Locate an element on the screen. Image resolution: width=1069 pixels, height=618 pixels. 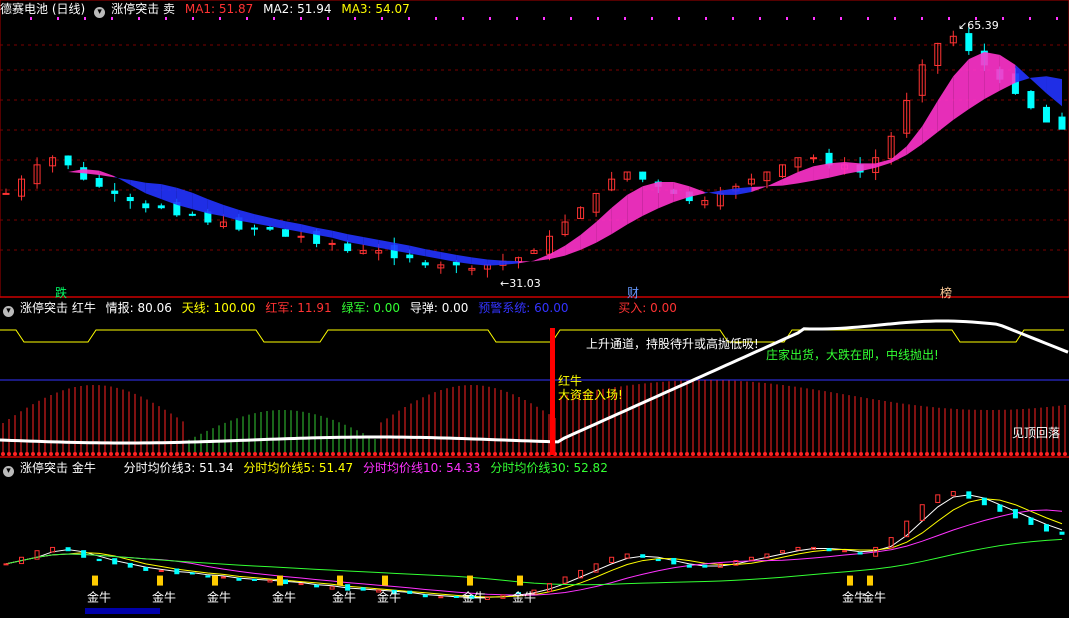
missile-value: 导弹: 0.00 is located at coordinates (439, 308).